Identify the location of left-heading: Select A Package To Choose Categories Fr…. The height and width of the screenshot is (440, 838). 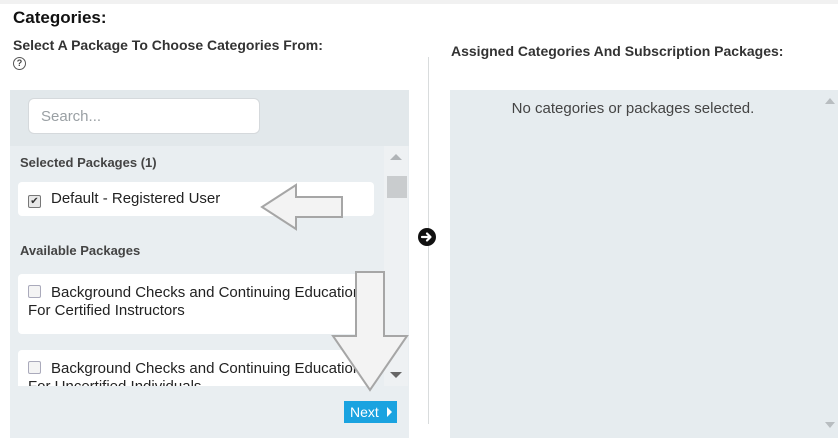
(215, 53).